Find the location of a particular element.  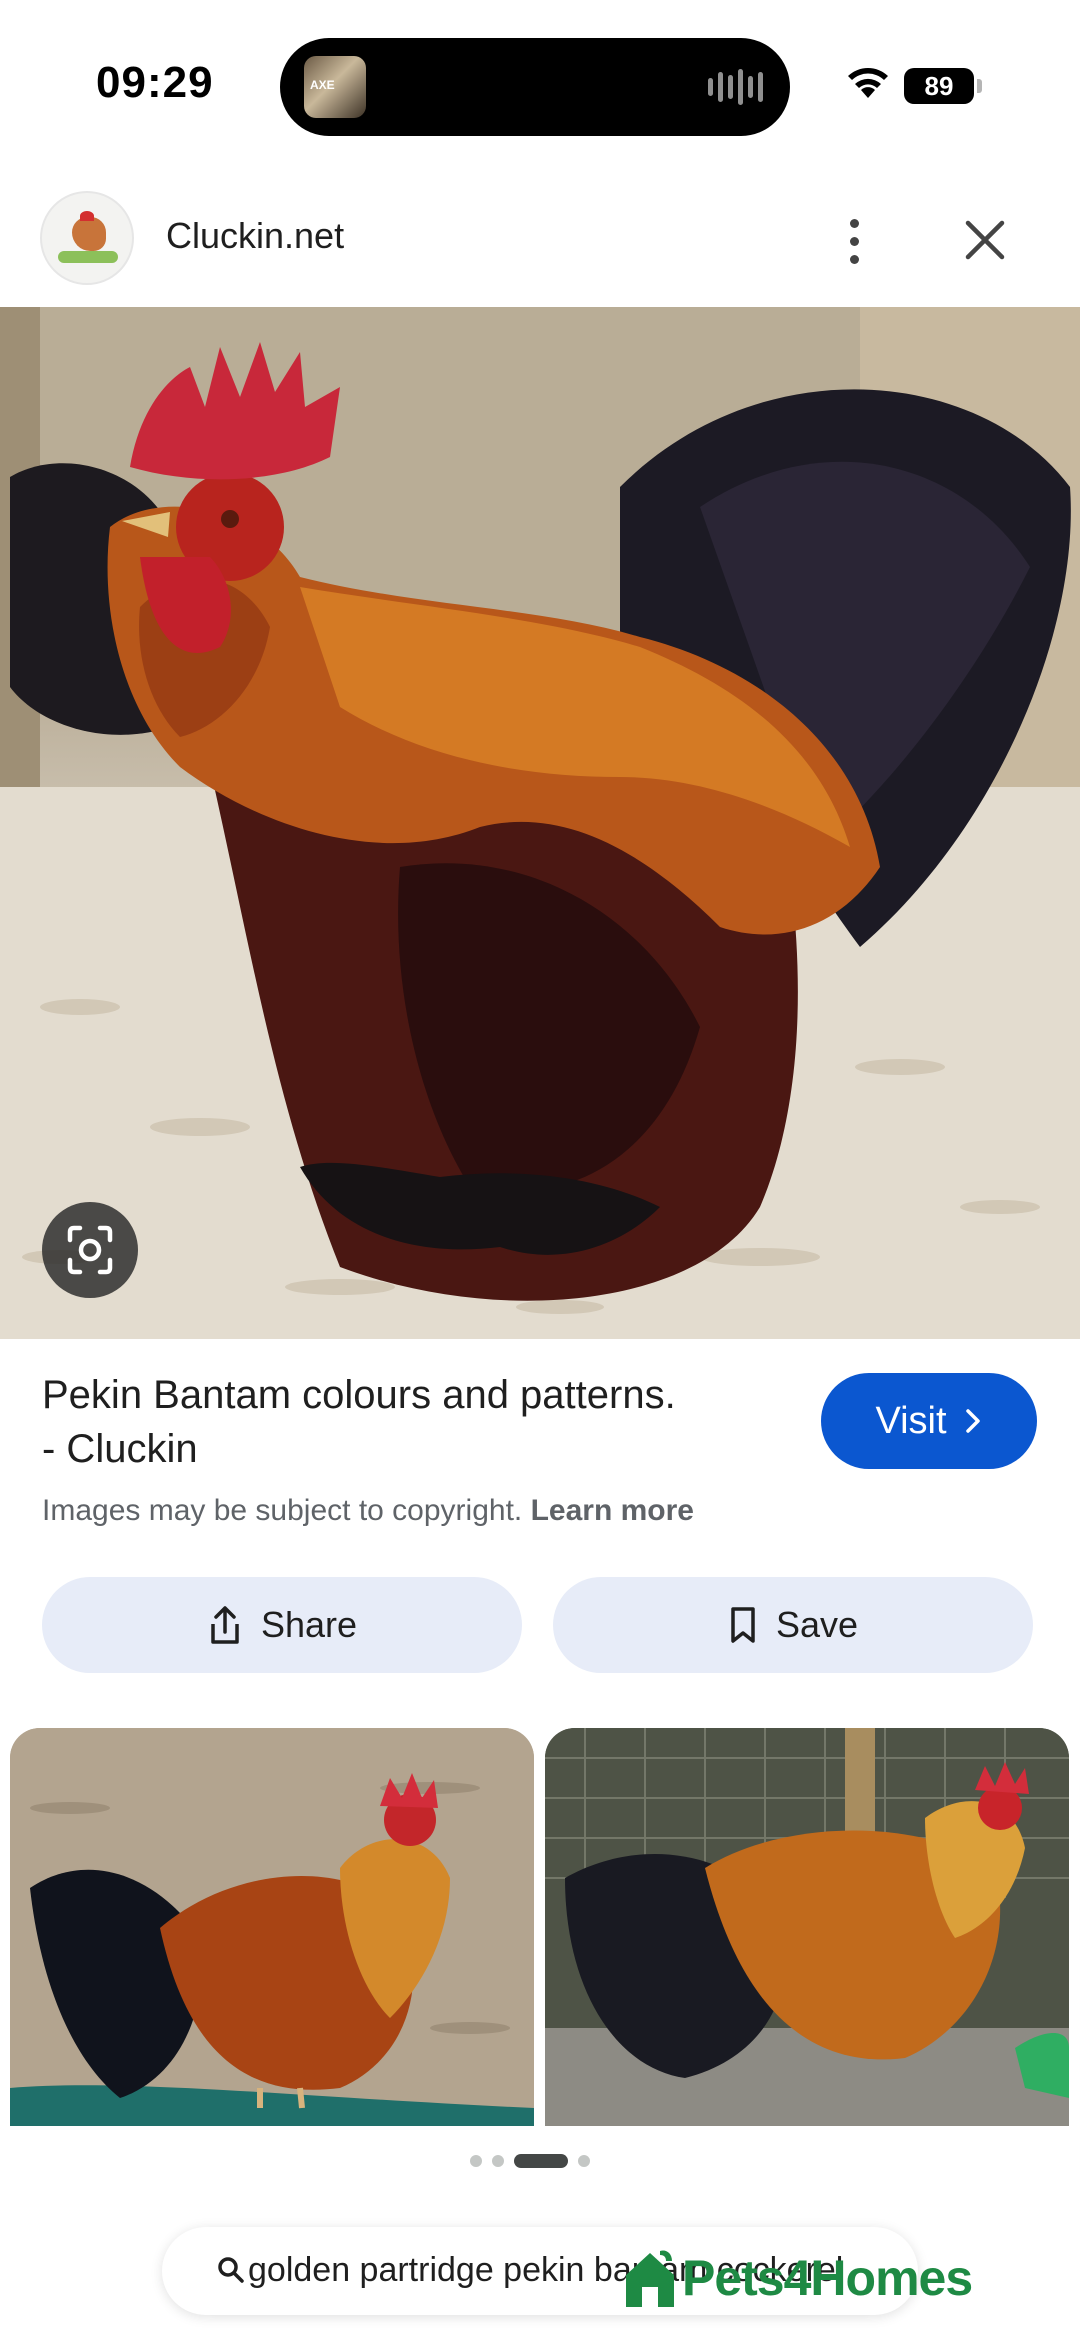

share-icon is located at coordinates (225, 1625).